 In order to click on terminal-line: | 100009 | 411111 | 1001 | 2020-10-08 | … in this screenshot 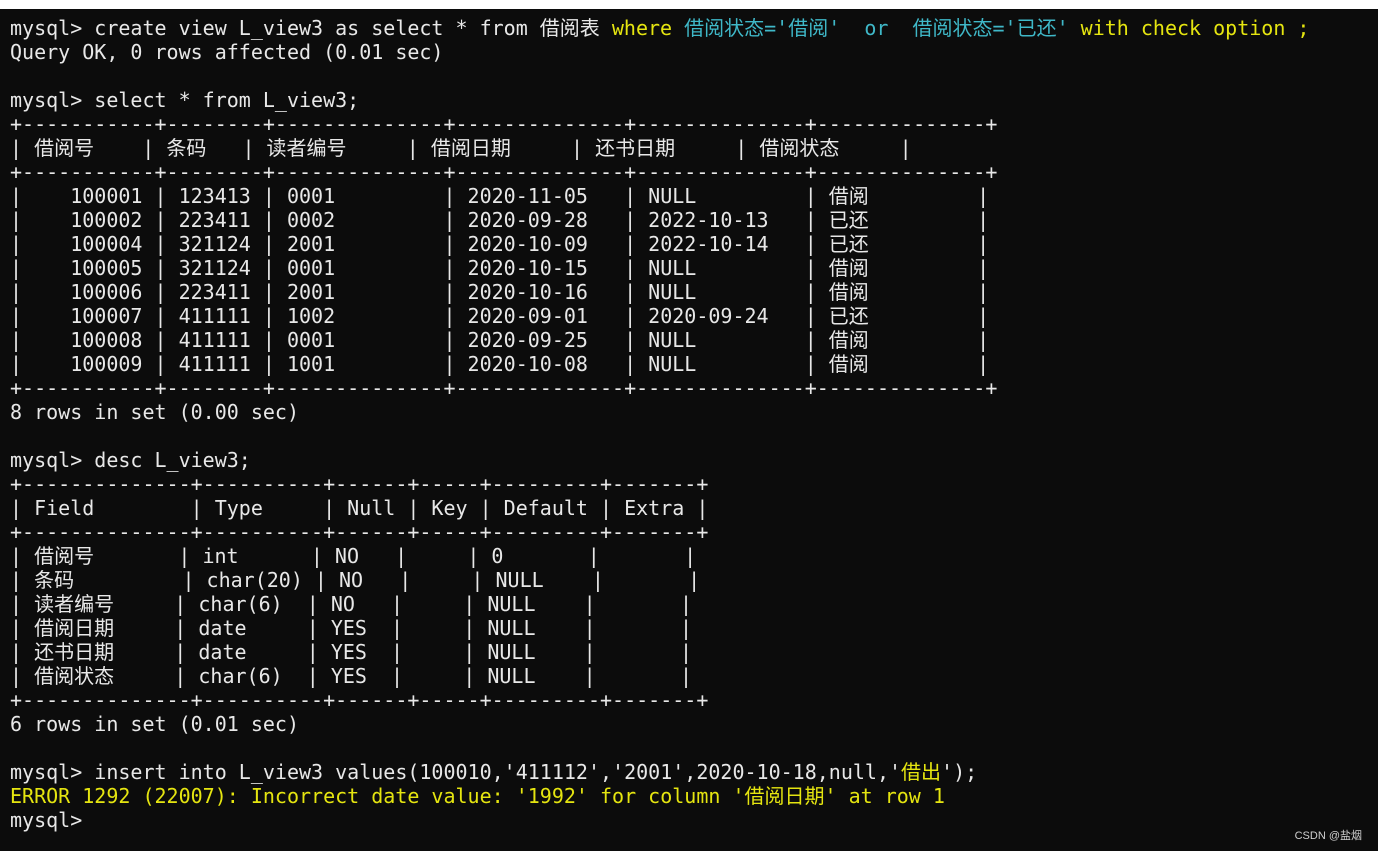, I will do `click(659, 364)`.